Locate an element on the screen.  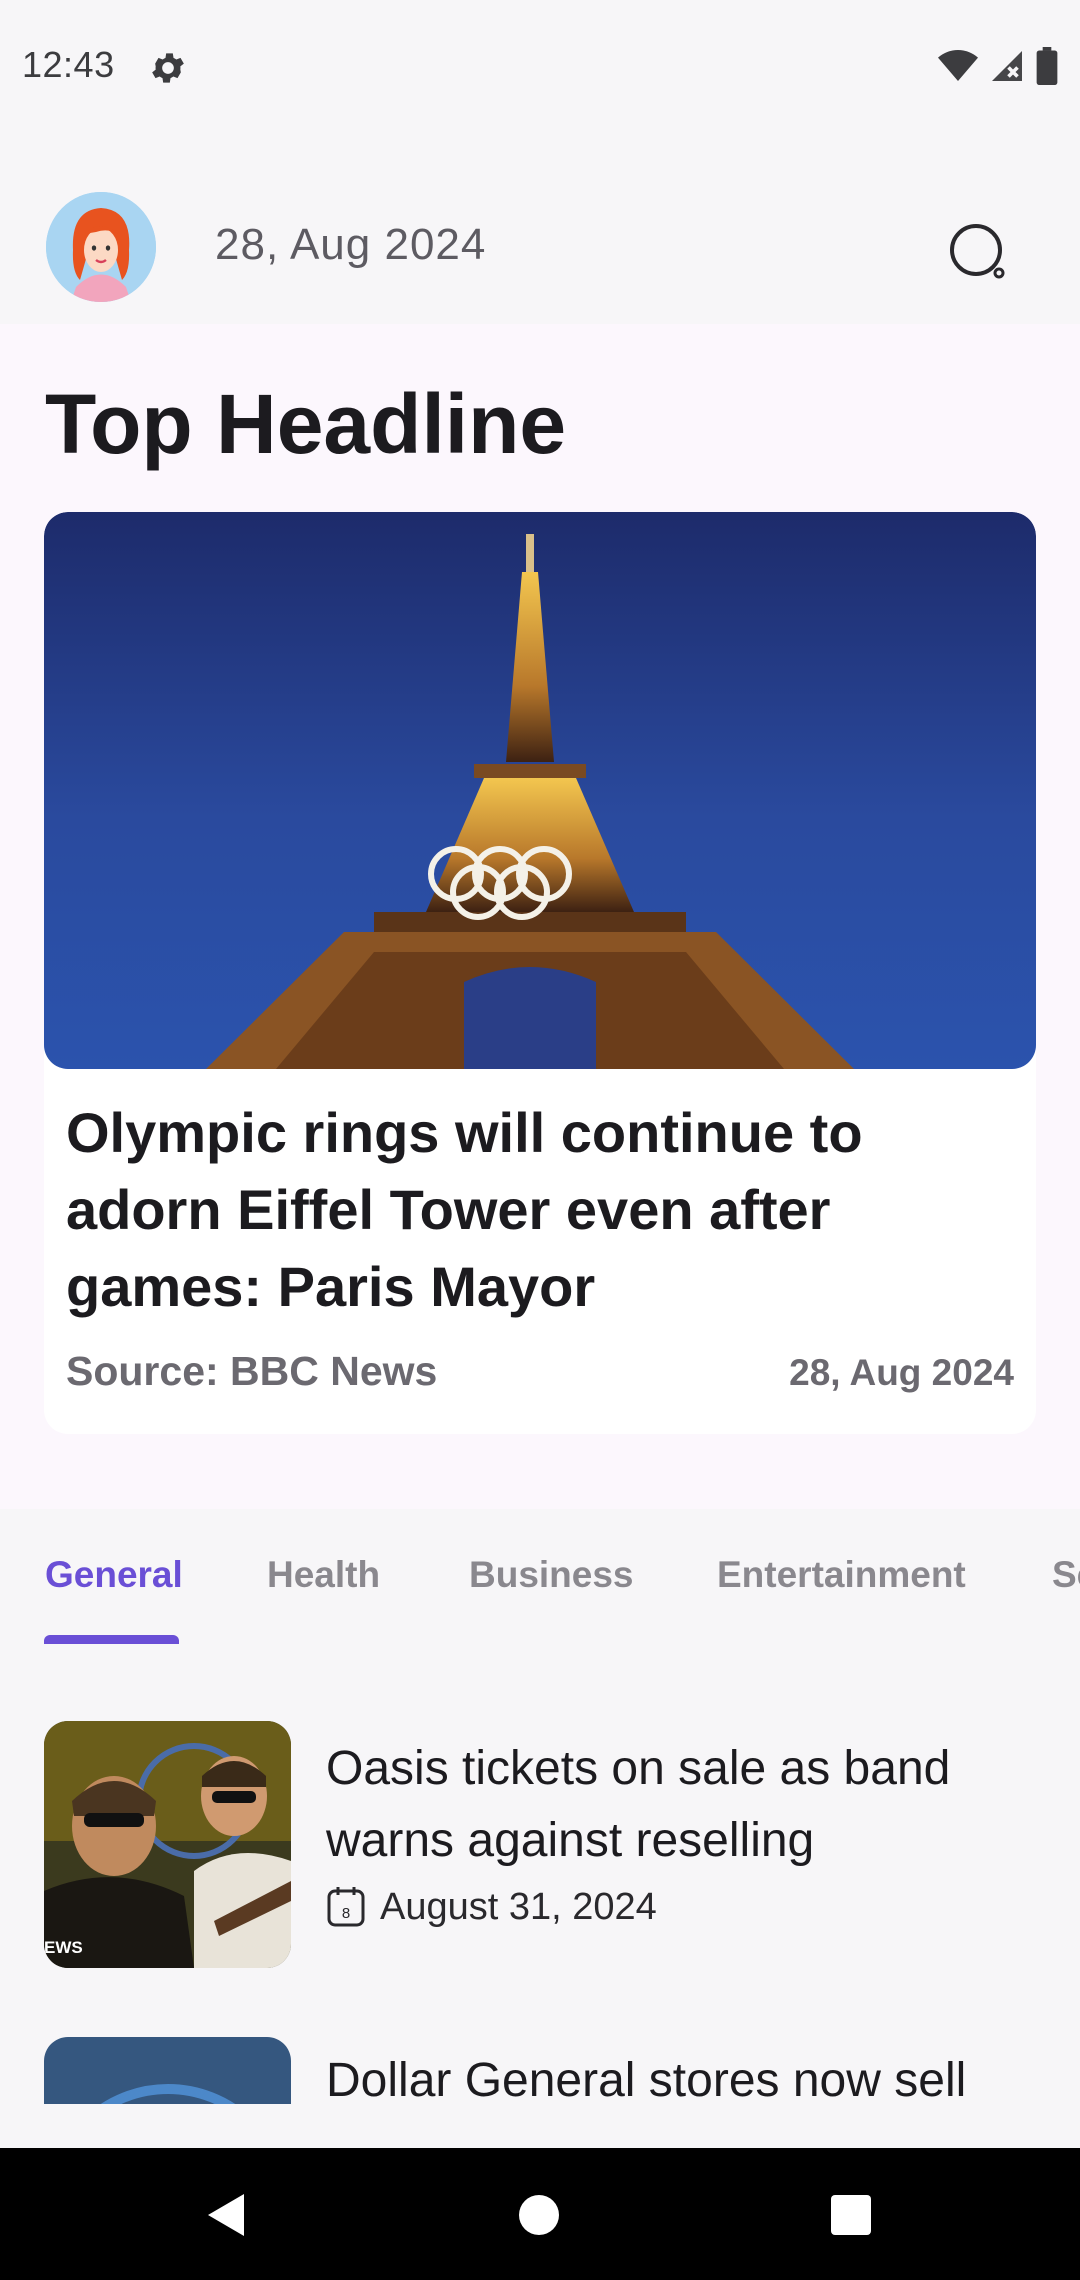
headline-date: 28, Aug 2024 is located at coordinates (901, 1372).